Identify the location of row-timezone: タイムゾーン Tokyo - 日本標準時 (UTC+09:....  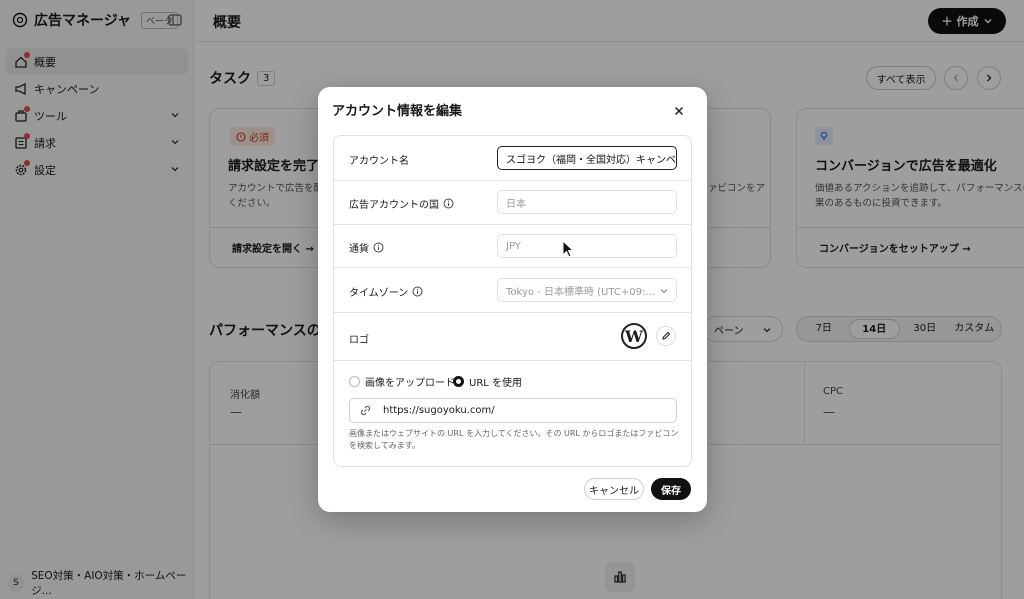
(512, 290).